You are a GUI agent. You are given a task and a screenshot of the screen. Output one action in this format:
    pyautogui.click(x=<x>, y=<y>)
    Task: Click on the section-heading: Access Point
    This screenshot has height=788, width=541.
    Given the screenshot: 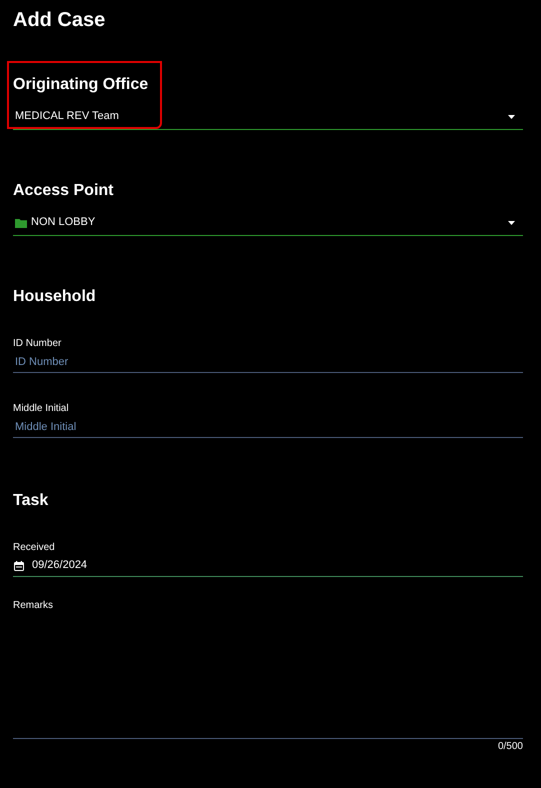 What is the action you would take?
    pyautogui.click(x=63, y=191)
    